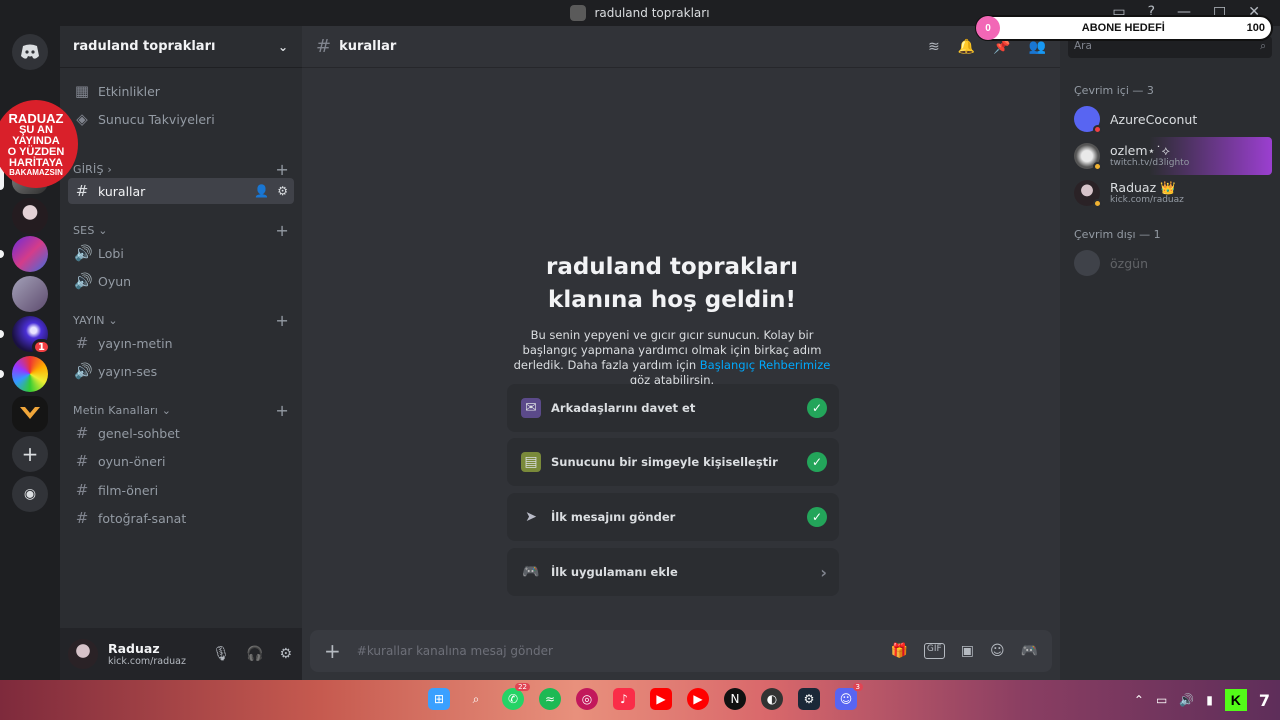  Describe the element at coordinates (1255, 28) in the screenshot. I see `goal-target: 100` at that location.